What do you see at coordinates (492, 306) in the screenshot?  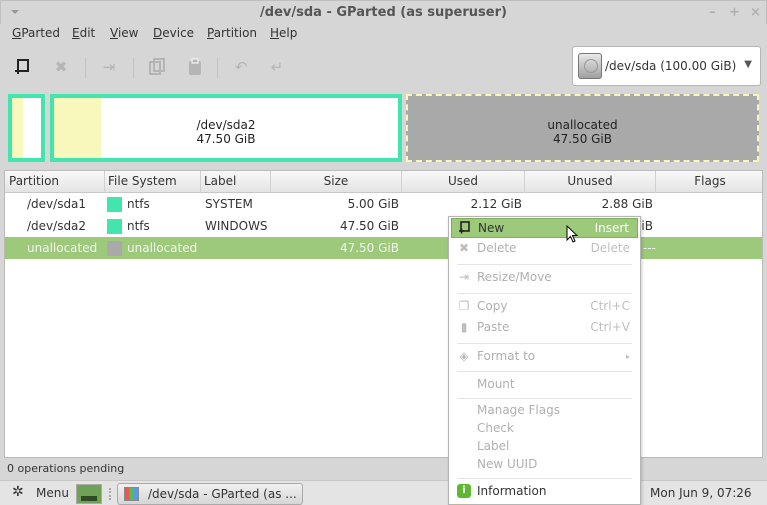 I see `menu-item-label: Copy` at bounding box center [492, 306].